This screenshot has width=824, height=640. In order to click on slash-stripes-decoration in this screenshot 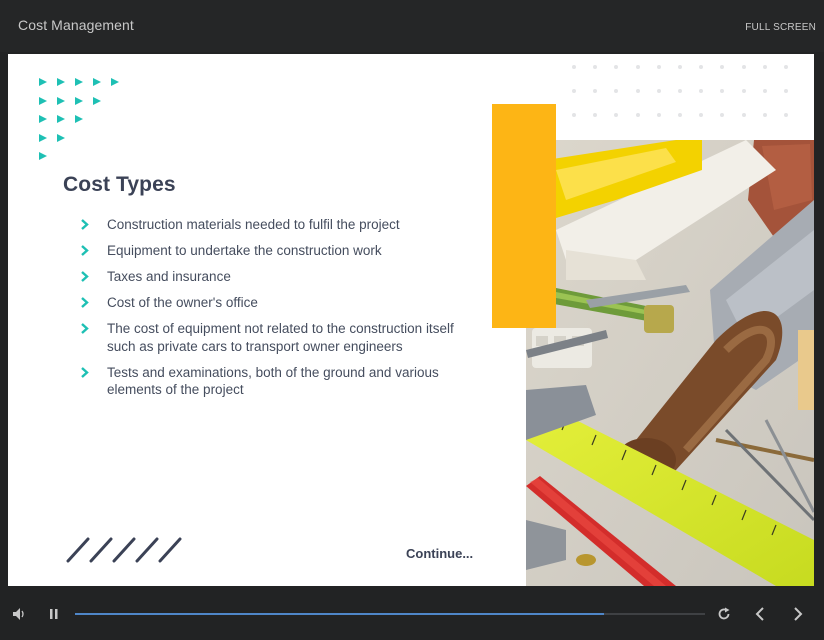, I will do `click(124, 550)`.